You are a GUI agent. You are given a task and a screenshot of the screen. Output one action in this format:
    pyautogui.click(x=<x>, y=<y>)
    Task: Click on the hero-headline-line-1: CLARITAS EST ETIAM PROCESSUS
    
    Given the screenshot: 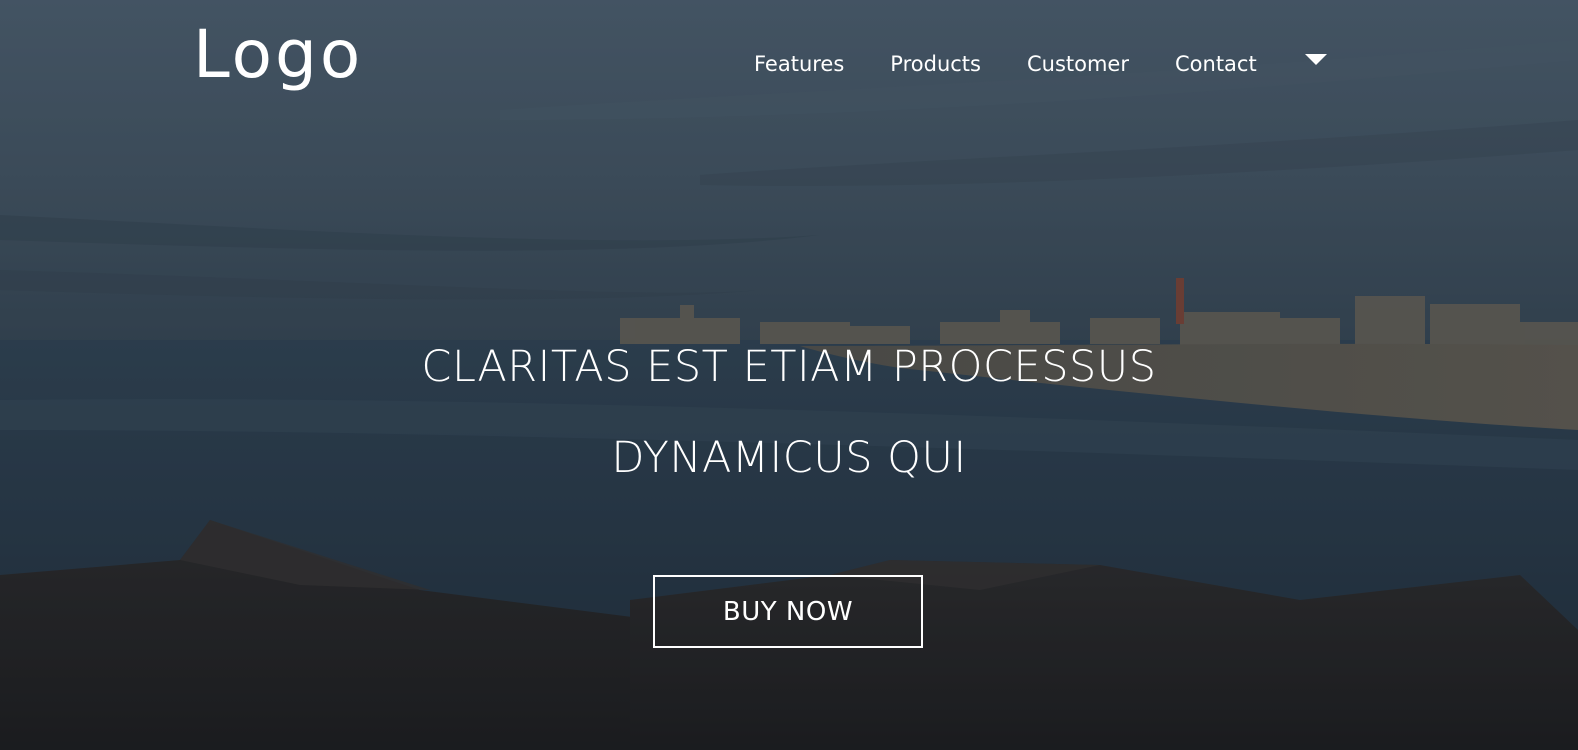 What is the action you would take?
    pyautogui.click(x=789, y=367)
    